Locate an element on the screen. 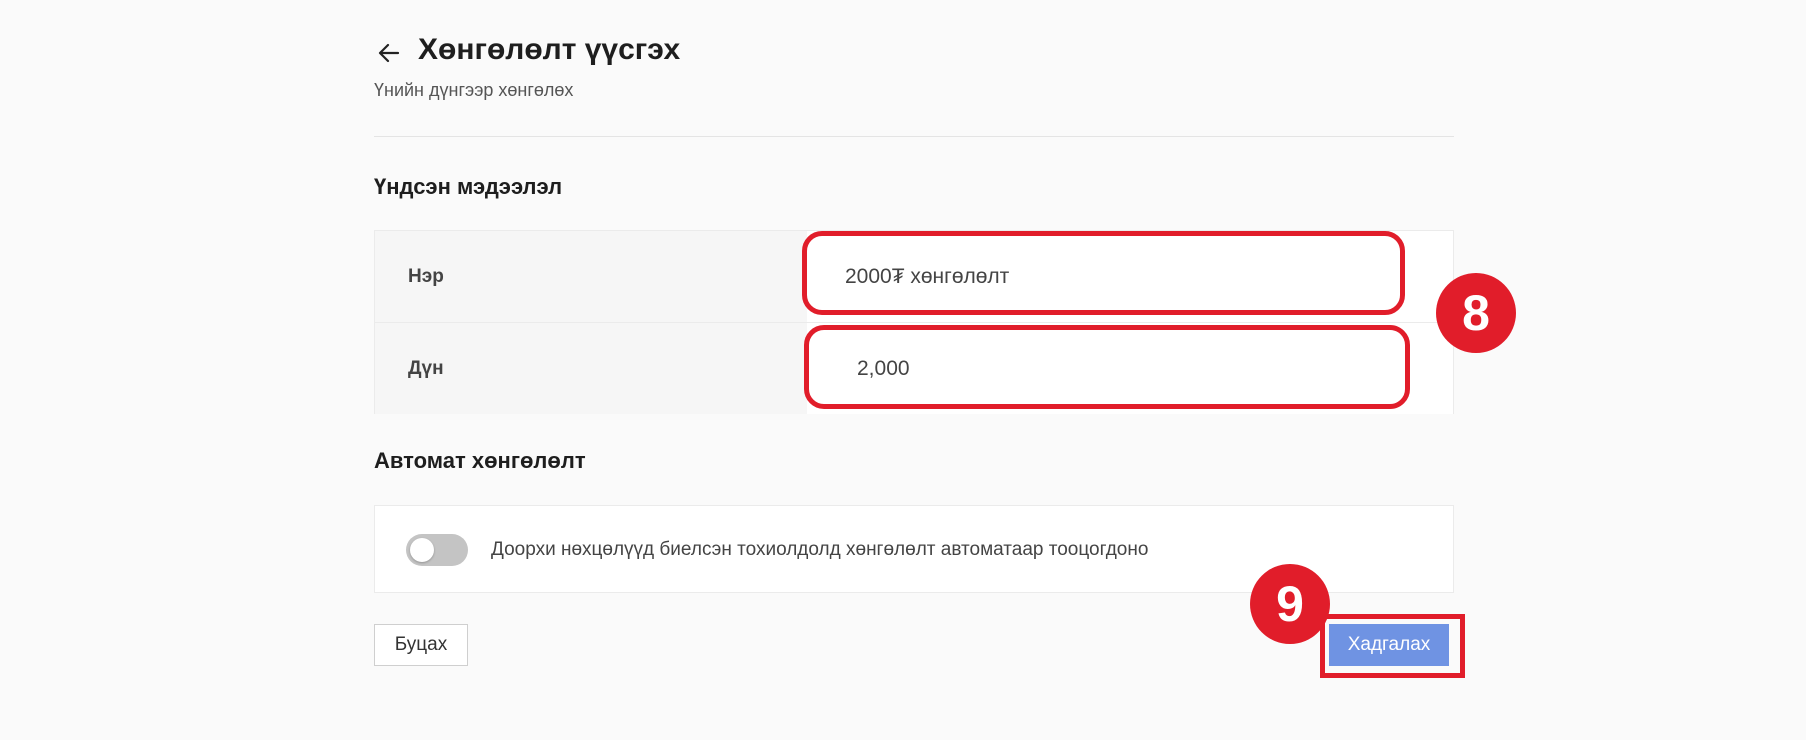 The width and height of the screenshot is (1806, 740). amount-row: Дүн is located at coordinates (914, 368).